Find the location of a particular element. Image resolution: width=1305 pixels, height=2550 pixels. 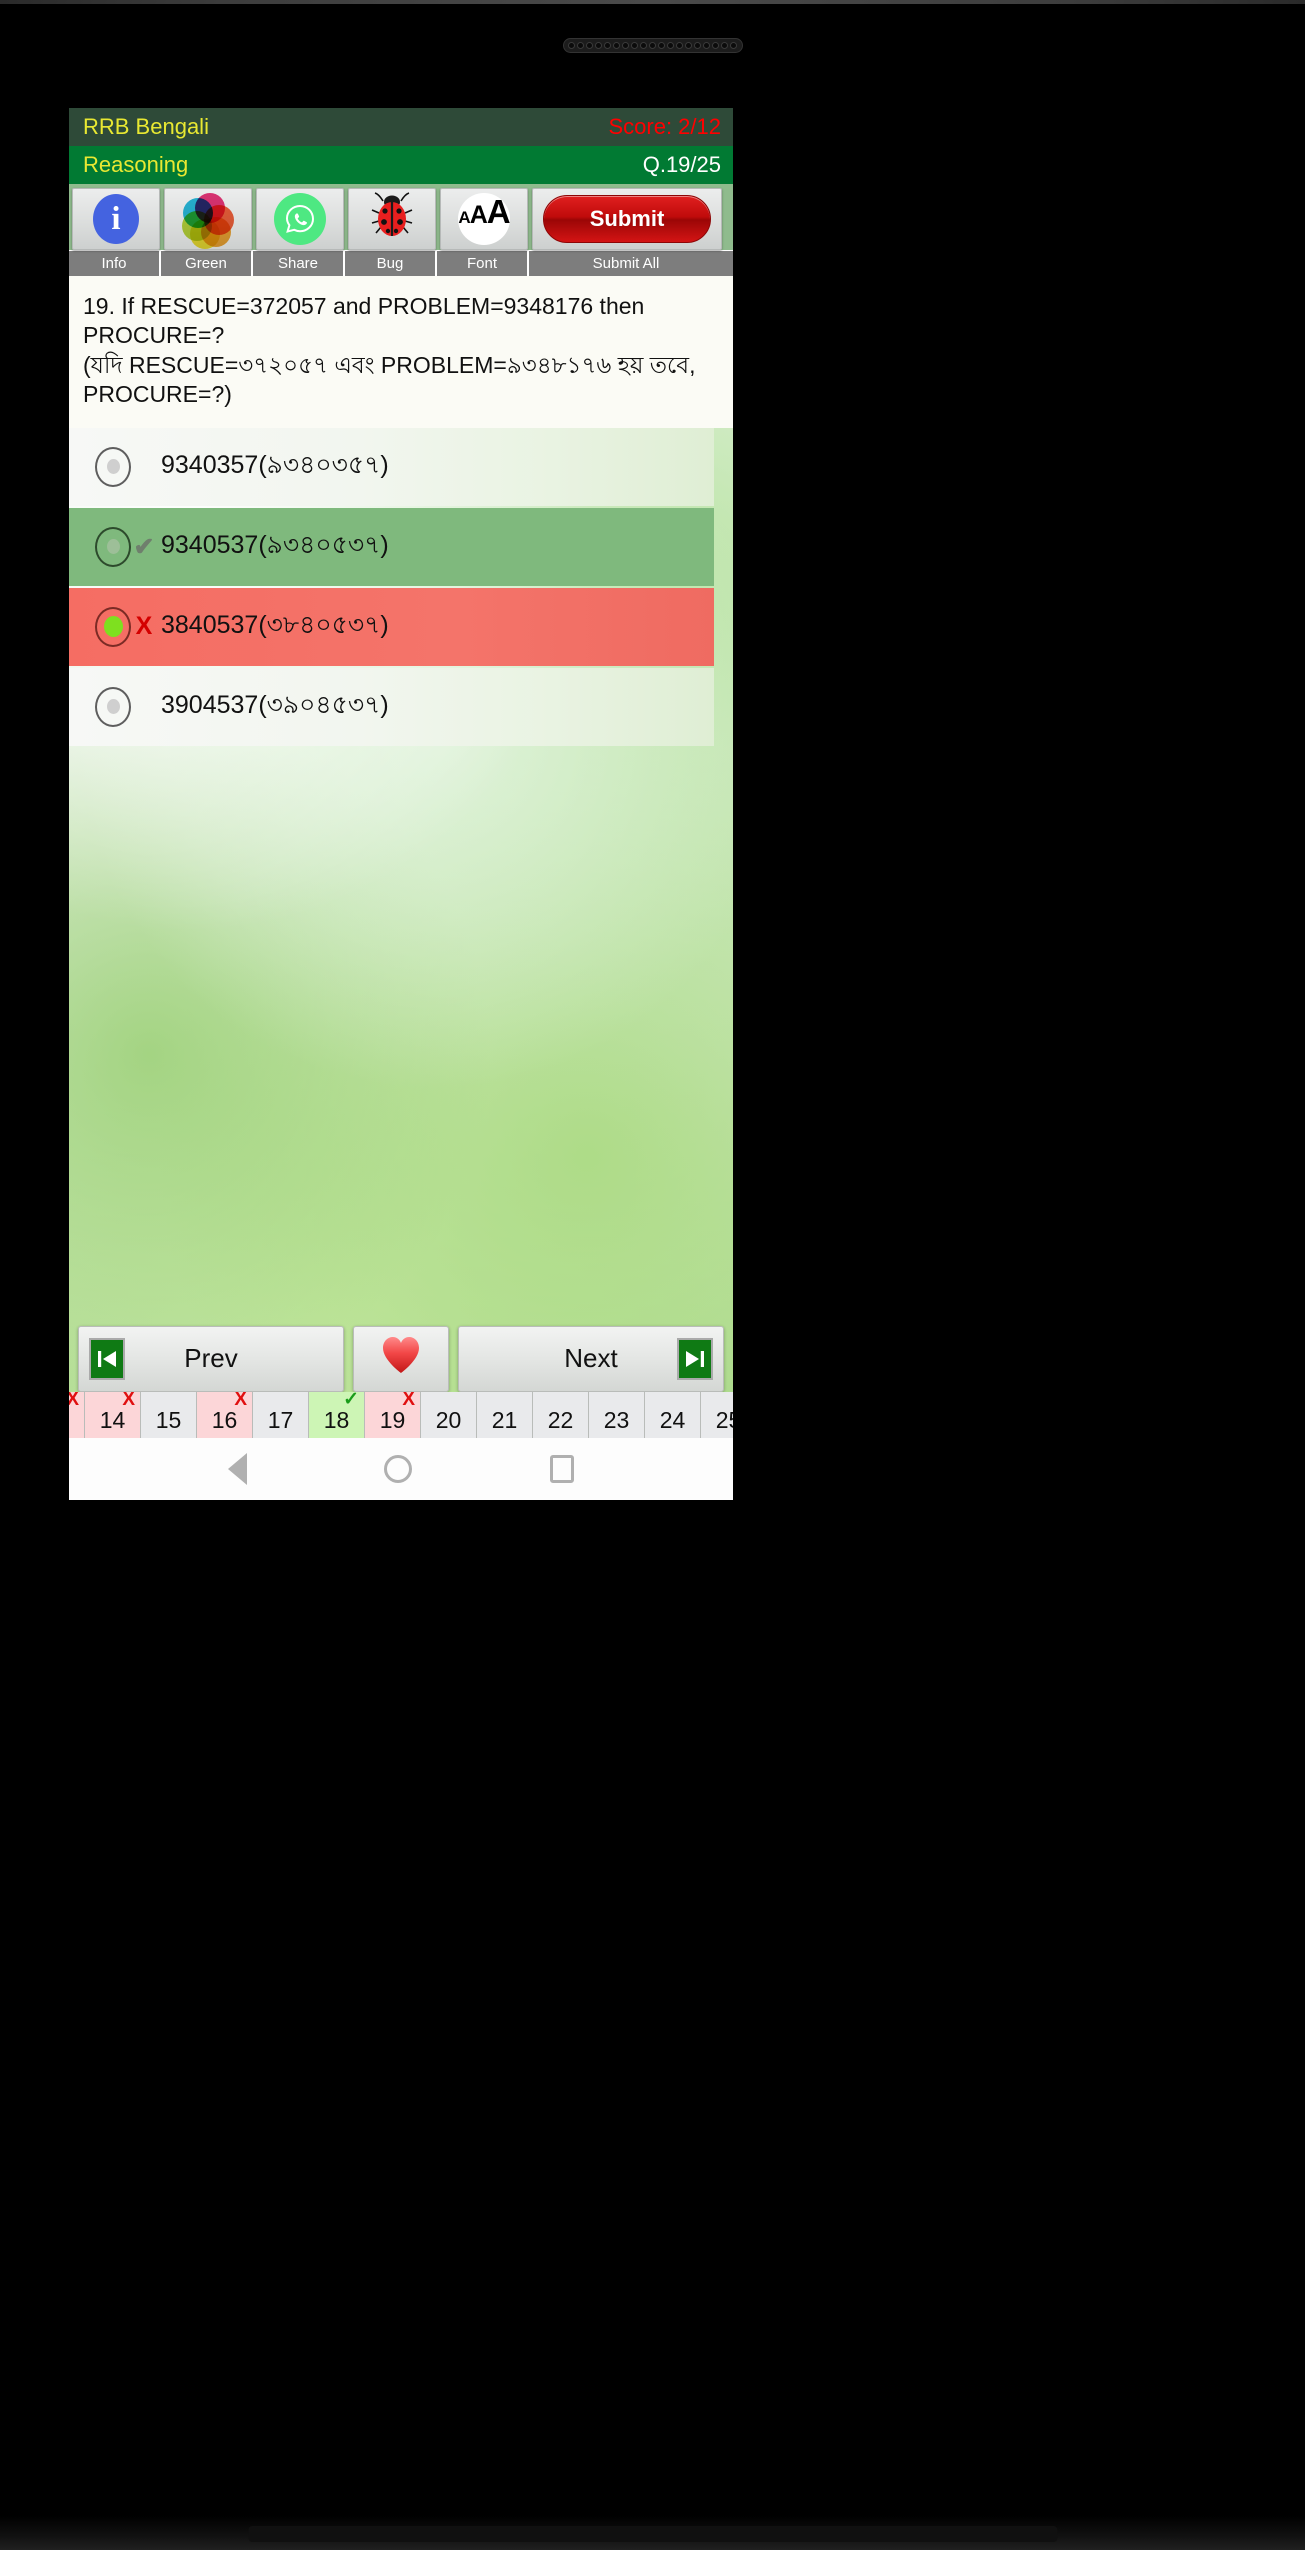

question-line-4: PROCURE=?) is located at coordinates (157, 394).